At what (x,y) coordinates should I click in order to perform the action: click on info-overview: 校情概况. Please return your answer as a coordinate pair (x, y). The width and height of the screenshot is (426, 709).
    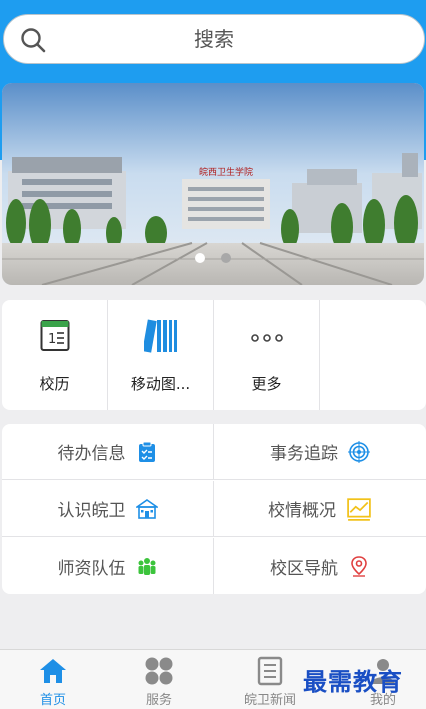
    Looking at the image, I should click on (320, 509).